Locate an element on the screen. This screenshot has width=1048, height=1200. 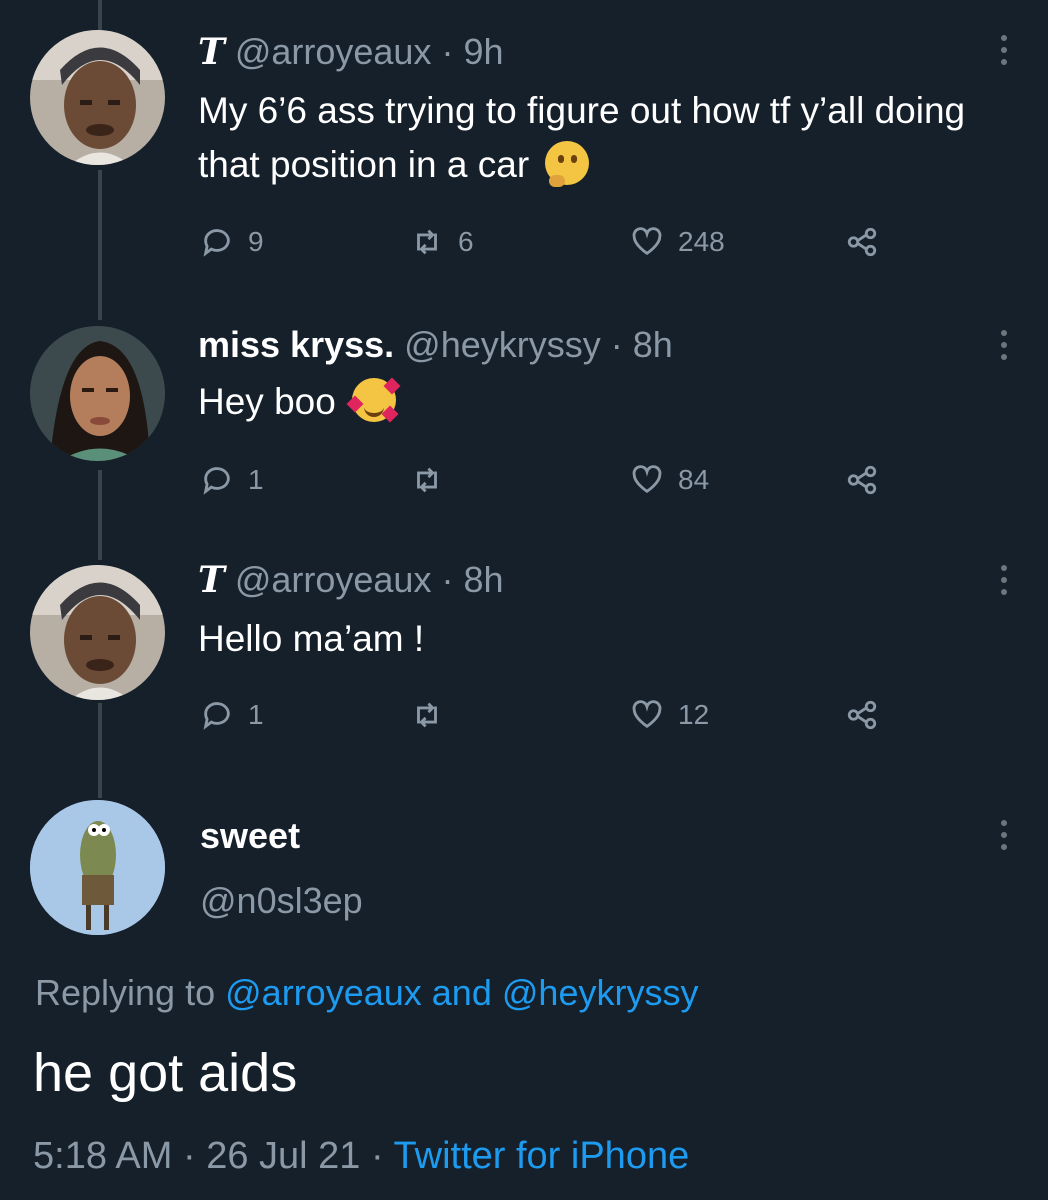
replying-to-label: Replying to is located at coordinates (125, 992).